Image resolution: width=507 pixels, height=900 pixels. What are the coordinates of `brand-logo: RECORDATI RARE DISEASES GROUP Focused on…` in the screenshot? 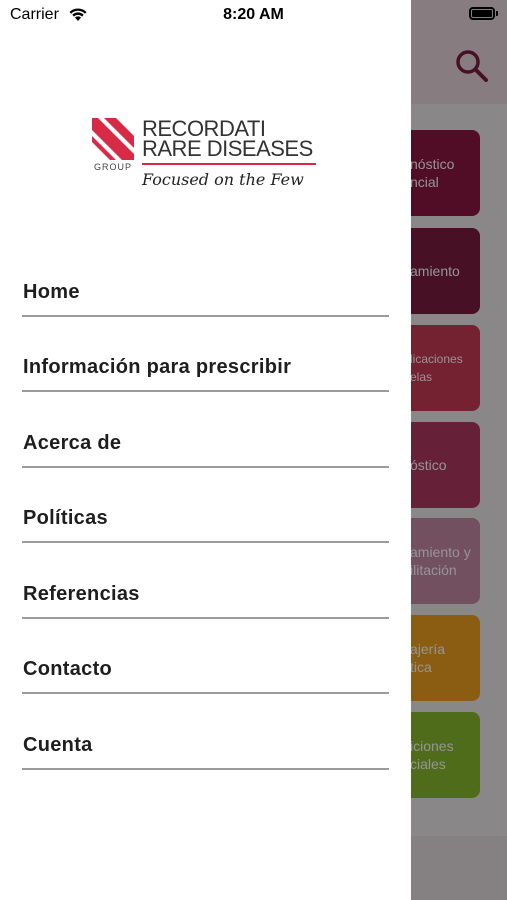 It's located at (212, 156).